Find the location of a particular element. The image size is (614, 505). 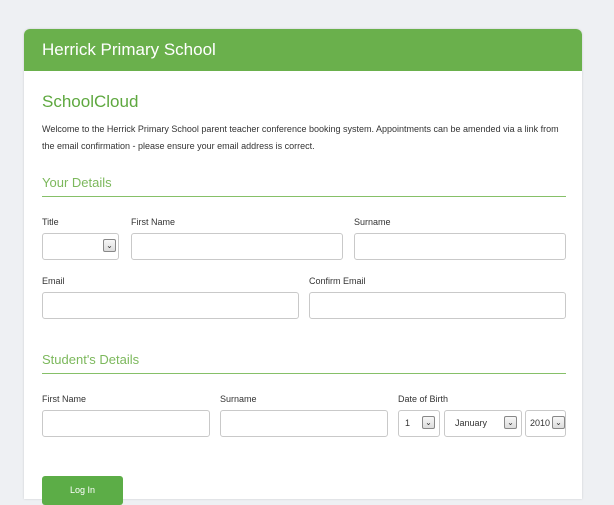

student-surname-input is located at coordinates (304, 423).